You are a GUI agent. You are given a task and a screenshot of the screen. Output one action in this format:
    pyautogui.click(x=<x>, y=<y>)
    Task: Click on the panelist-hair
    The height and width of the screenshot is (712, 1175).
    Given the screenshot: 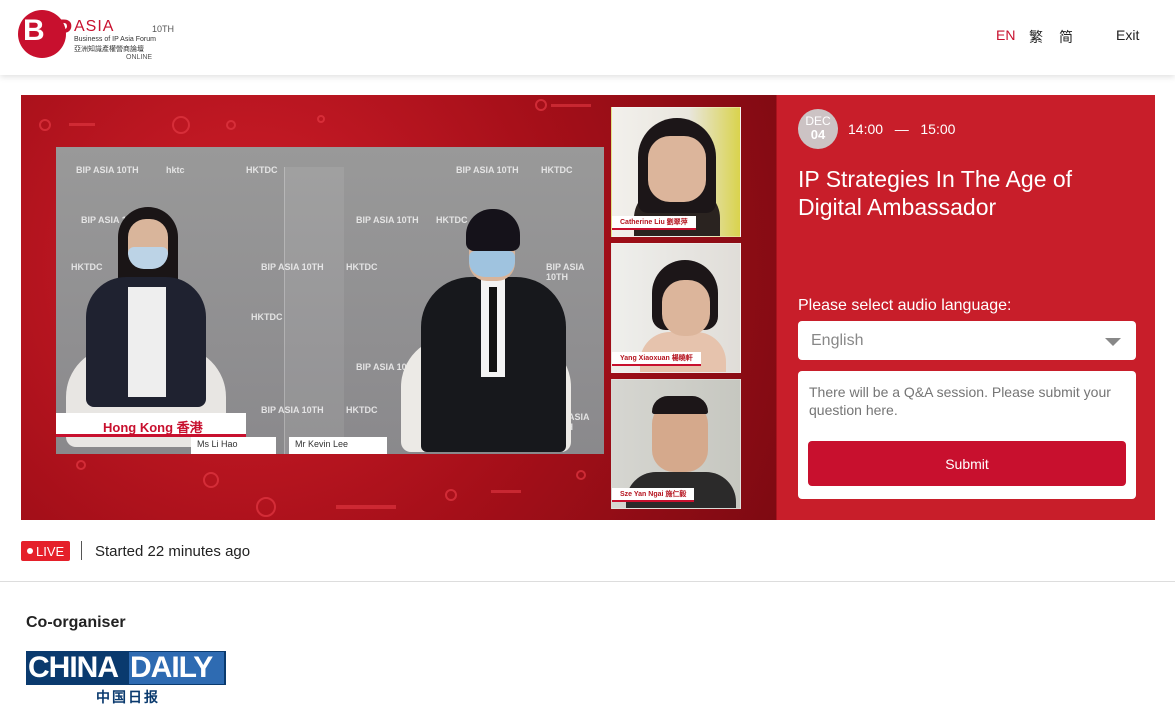 What is the action you would take?
    pyautogui.click(x=680, y=405)
    